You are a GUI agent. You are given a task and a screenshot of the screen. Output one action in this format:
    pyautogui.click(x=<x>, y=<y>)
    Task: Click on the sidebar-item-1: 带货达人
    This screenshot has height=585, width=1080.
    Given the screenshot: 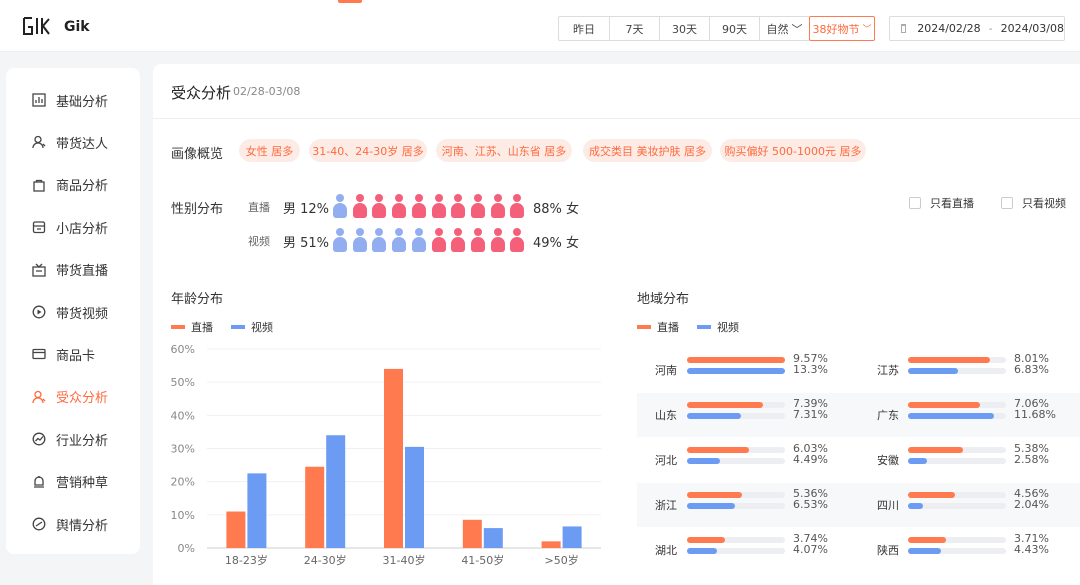 What is the action you would take?
    pyautogui.click(x=73, y=142)
    